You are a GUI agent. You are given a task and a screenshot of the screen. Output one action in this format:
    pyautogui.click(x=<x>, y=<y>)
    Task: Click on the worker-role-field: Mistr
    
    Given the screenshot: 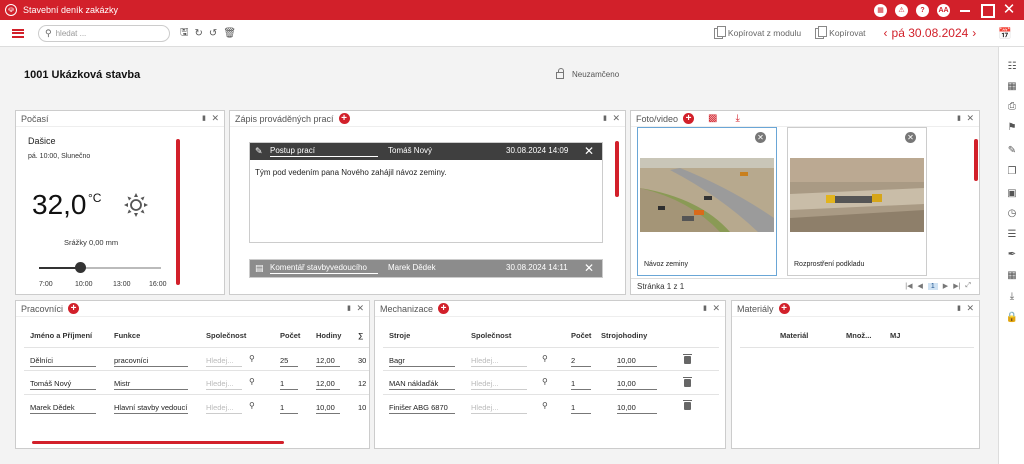 What is the action you would take?
    pyautogui.click(x=151, y=384)
    